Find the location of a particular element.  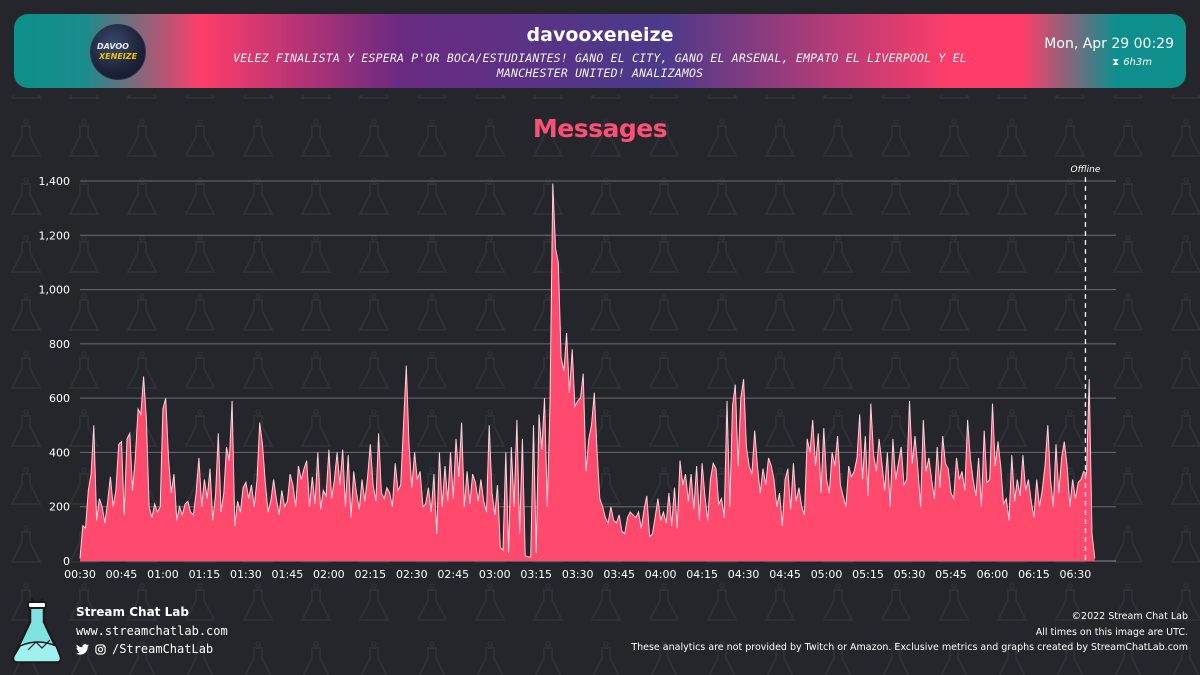

x-tick-label: 05:00 is located at coordinates (827, 574).